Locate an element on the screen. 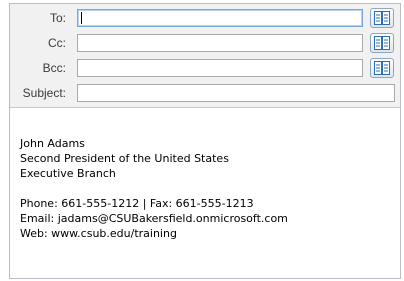  signature-phone-fax: Phone: 661-555-1212 | Fax: 661-555-1213 is located at coordinates (137, 203).